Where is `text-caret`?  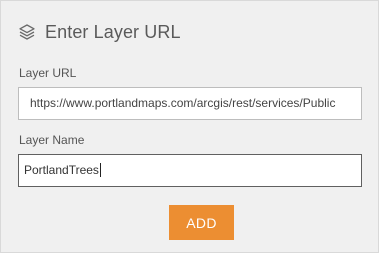 text-caret is located at coordinates (100, 169).